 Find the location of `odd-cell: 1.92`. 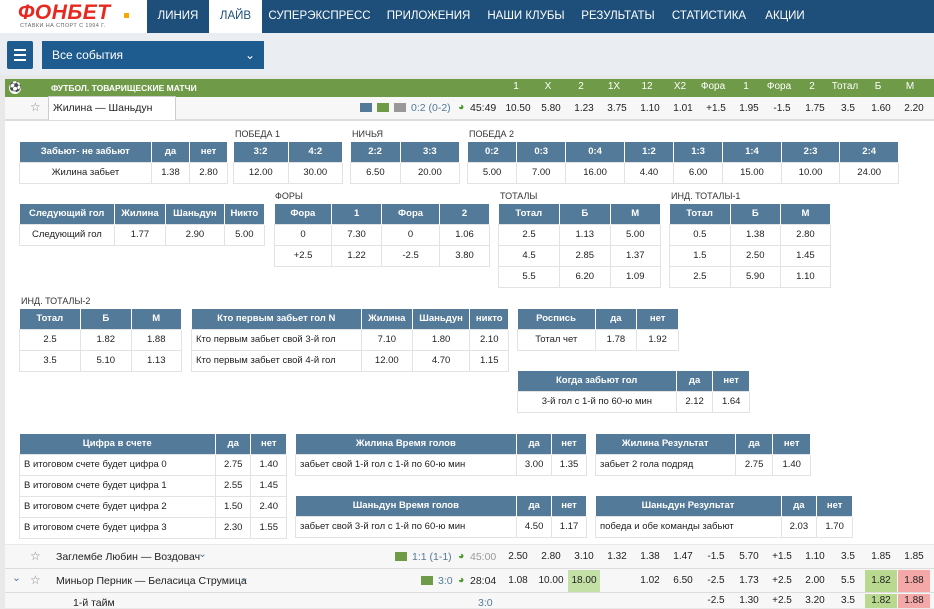

odd-cell: 1.92 is located at coordinates (657, 339).